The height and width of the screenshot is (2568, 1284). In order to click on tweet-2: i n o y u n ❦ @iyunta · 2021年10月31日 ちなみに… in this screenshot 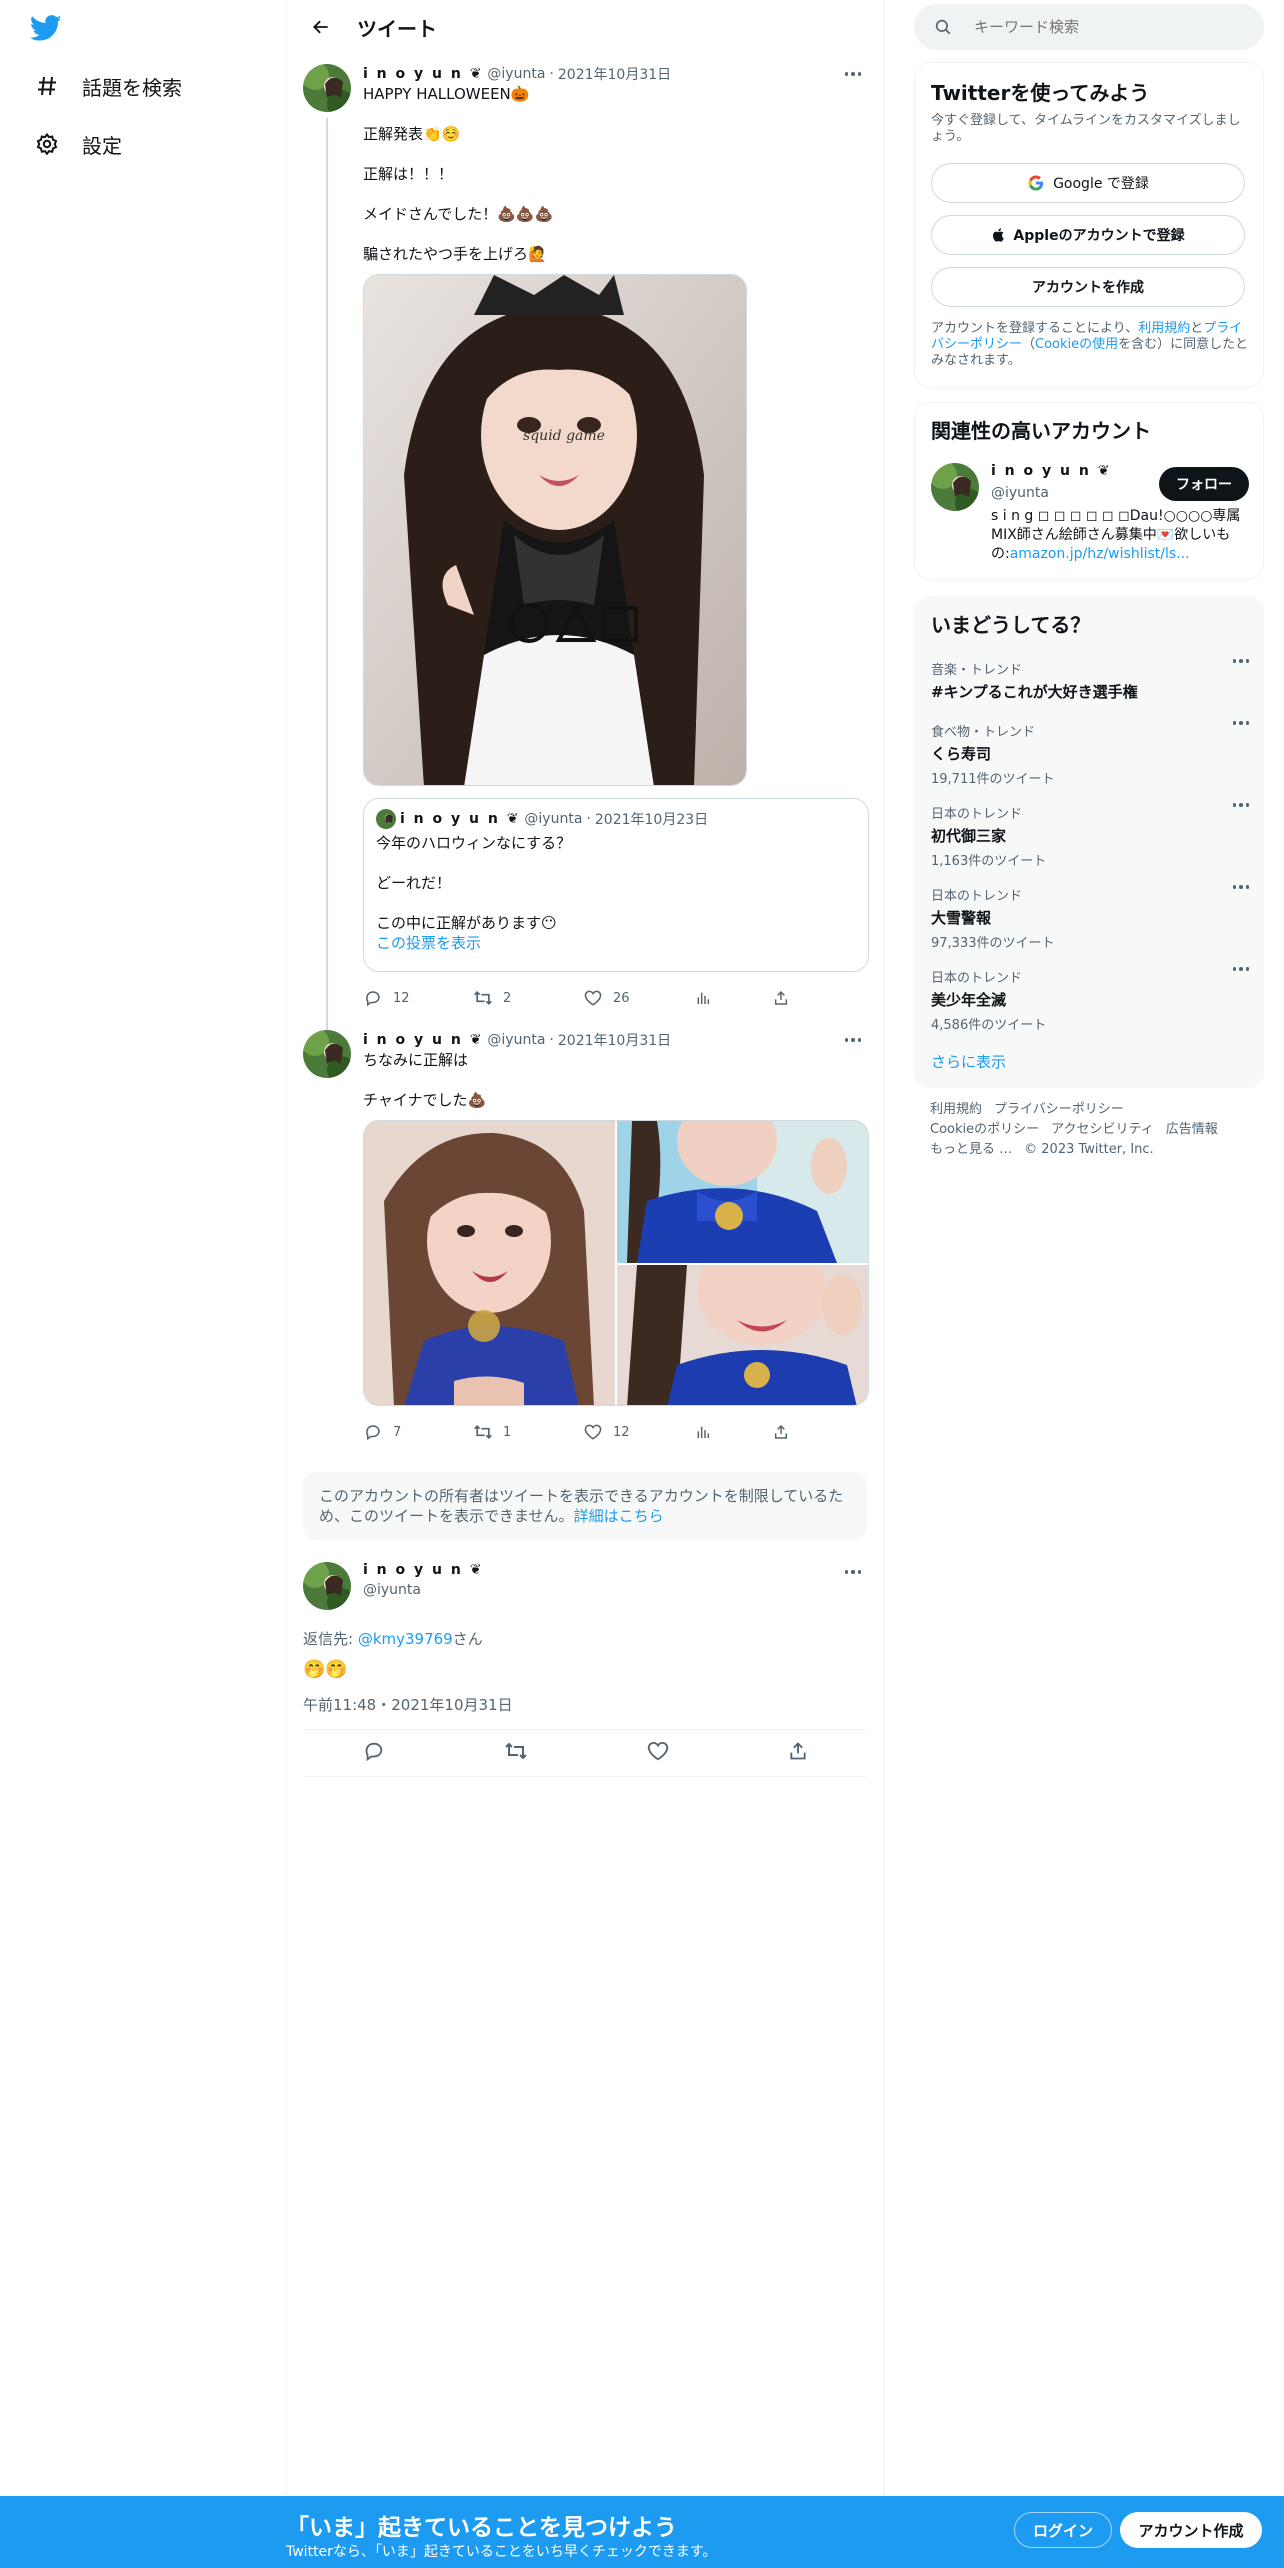, I will do `click(585, 1233)`.